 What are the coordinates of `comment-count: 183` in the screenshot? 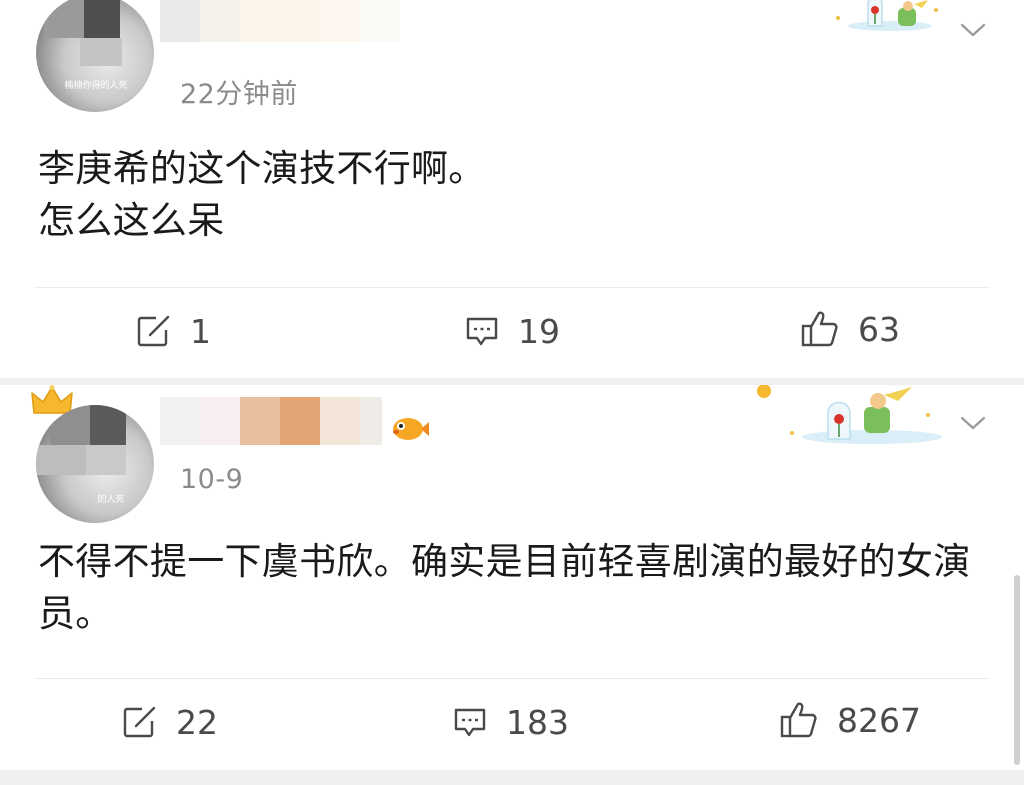 It's located at (537, 722).